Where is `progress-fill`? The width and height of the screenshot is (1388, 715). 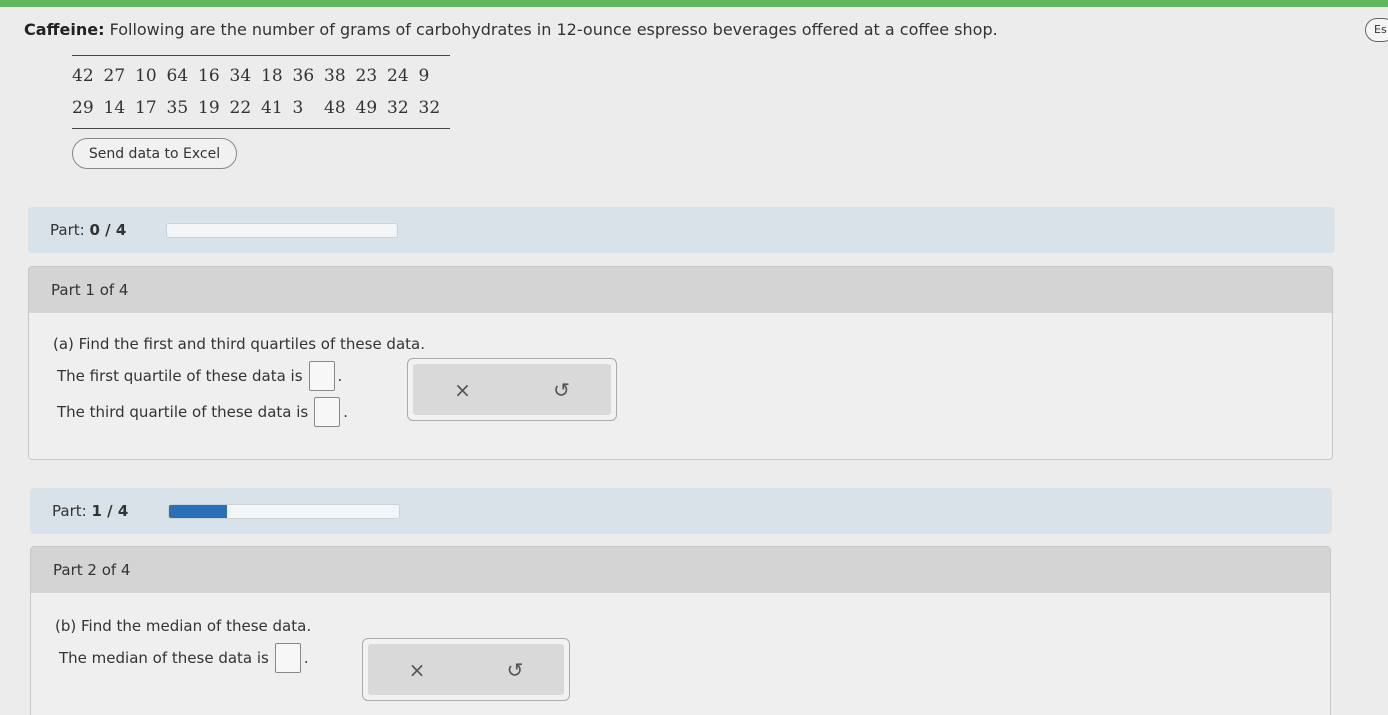 progress-fill is located at coordinates (198, 511).